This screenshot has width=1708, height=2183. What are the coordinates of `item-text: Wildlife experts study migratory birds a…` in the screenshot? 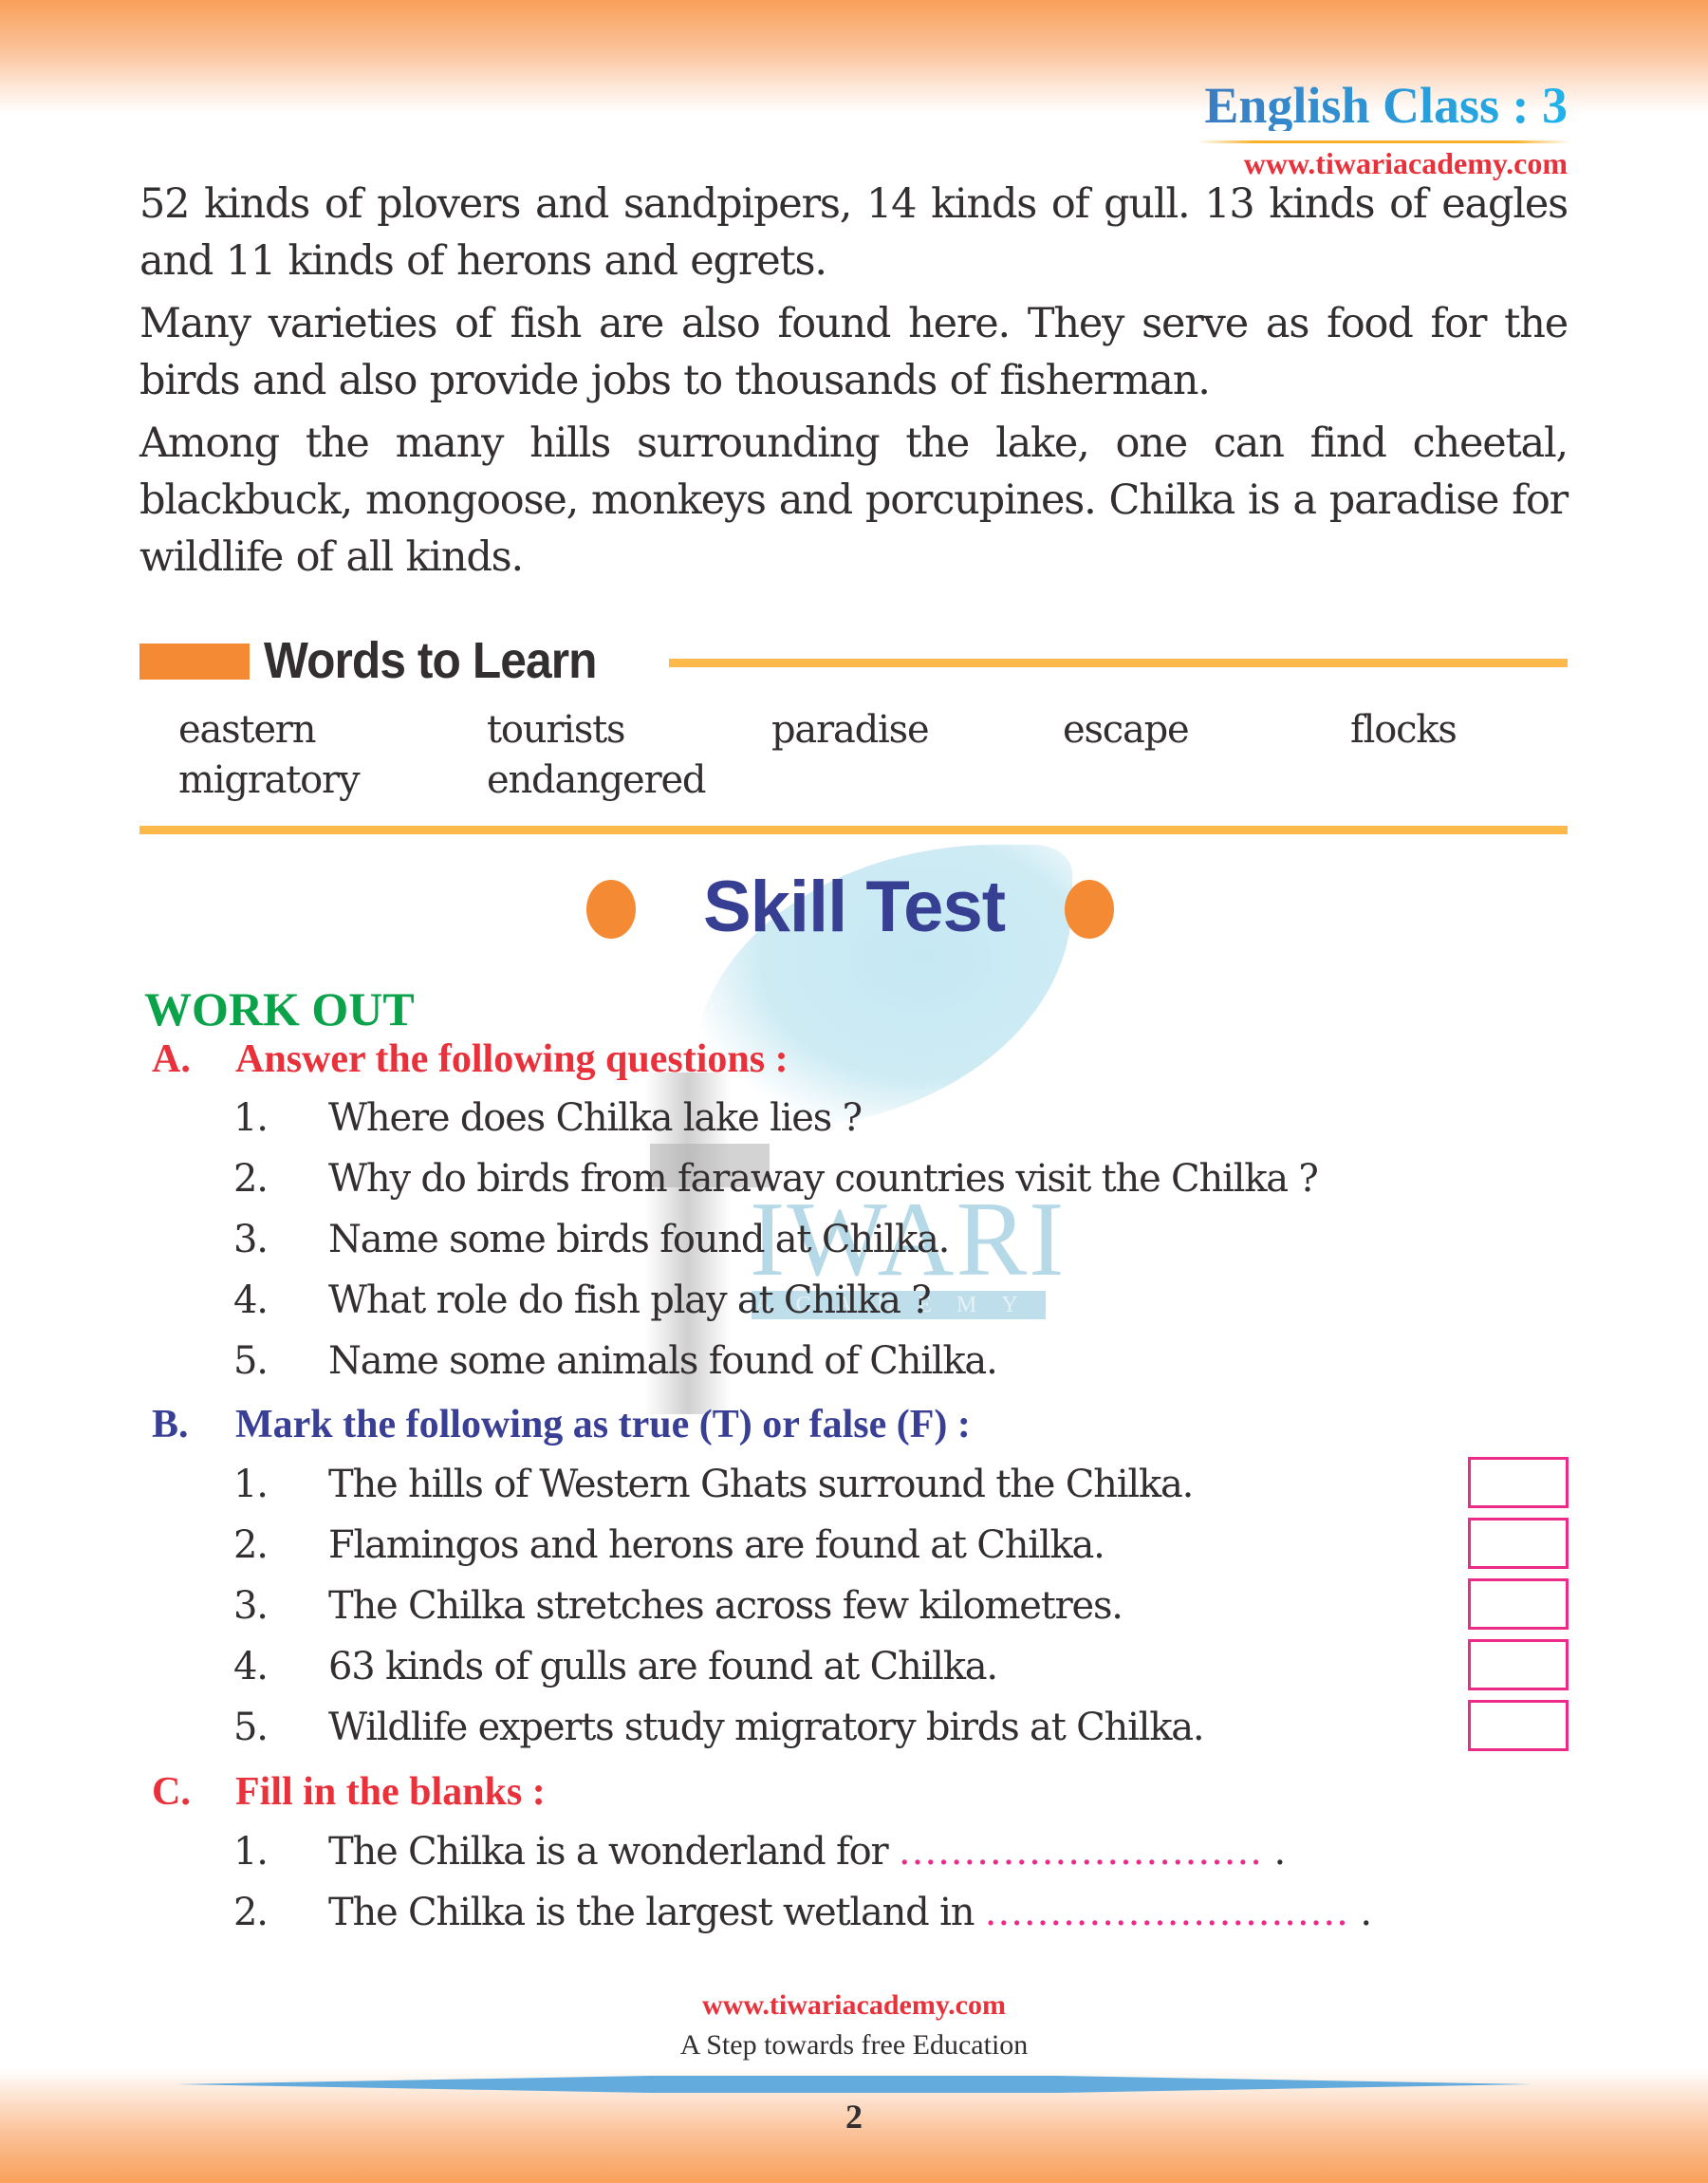 It's located at (766, 1727).